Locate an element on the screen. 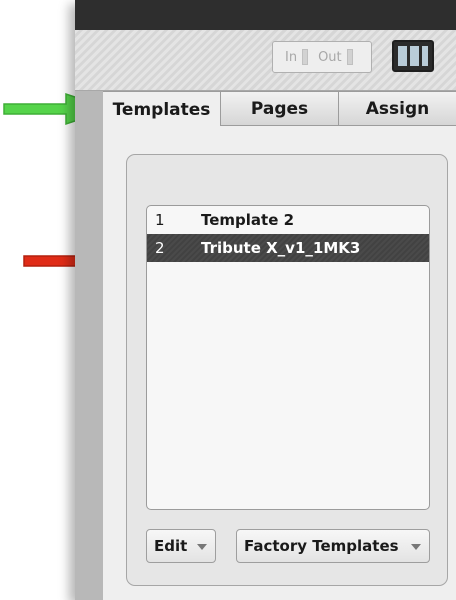 The image size is (456, 600). factory-templates-label: Factory Templates is located at coordinates (321, 546).